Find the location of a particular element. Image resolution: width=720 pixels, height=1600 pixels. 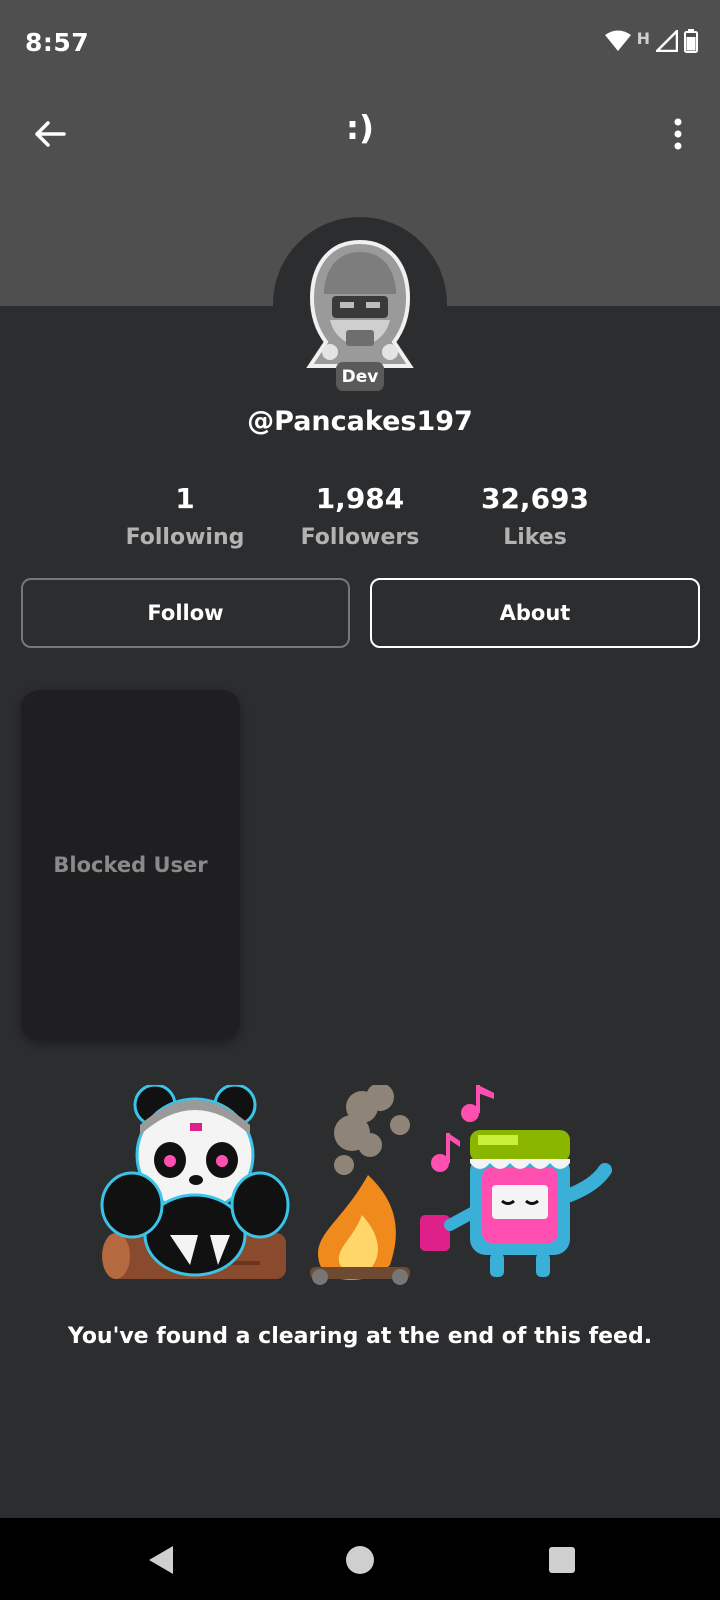

circle-home-icon is located at coordinates (360, 1560).